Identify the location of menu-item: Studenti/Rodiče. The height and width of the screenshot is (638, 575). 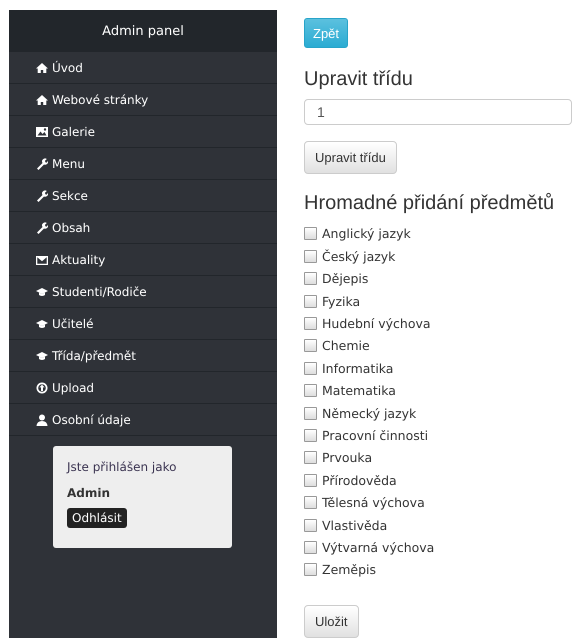
(143, 292).